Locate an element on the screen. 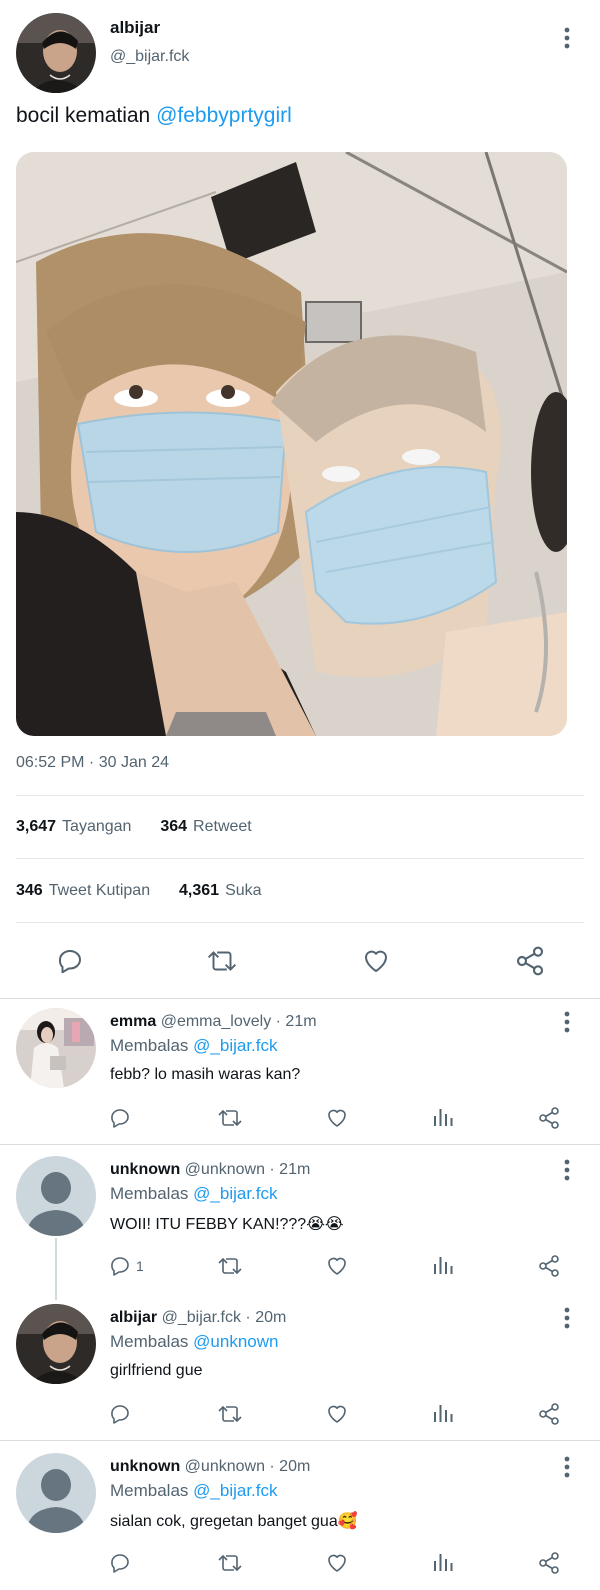 The height and width of the screenshot is (1590, 600). quotes-stat: 346 Tweet Kutipan is located at coordinates (83, 890).